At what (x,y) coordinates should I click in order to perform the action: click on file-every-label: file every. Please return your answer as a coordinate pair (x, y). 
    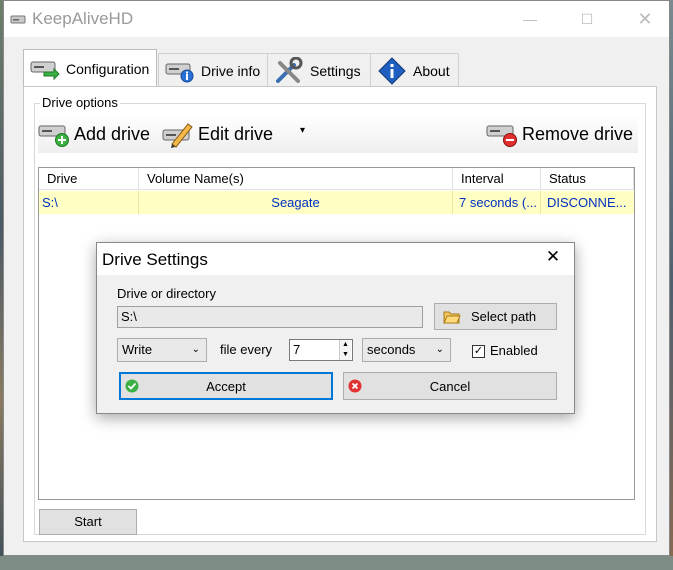
    Looking at the image, I should click on (246, 349).